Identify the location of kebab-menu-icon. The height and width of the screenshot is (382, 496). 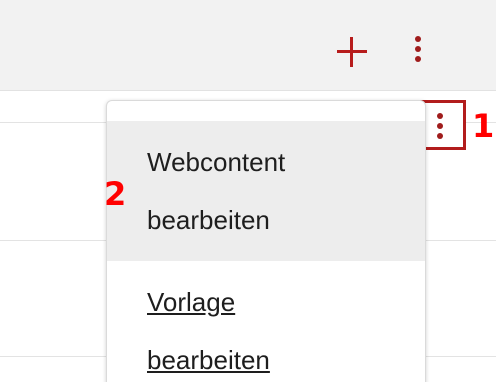
(418, 51).